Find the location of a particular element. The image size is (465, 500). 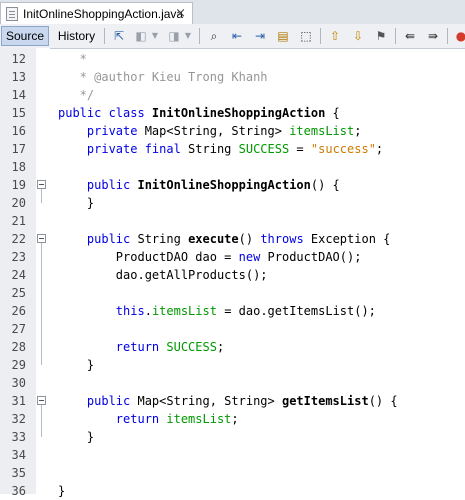

code-token: "success" is located at coordinates (343, 149).